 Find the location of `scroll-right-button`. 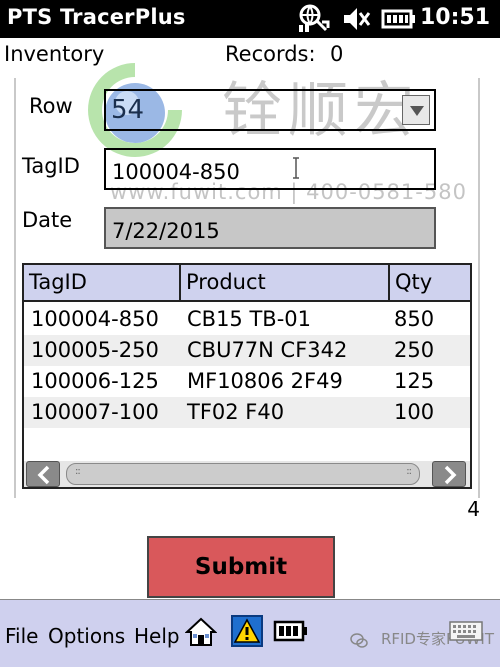

scroll-right-button is located at coordinates (449, 474).